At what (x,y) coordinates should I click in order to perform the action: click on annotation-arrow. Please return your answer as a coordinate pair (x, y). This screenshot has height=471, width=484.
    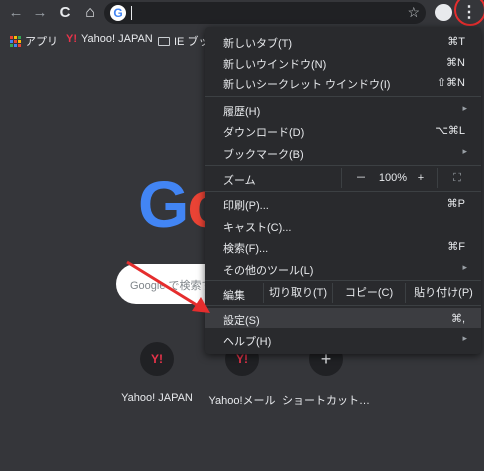
    Looking at the image, I should click on (168, 286).